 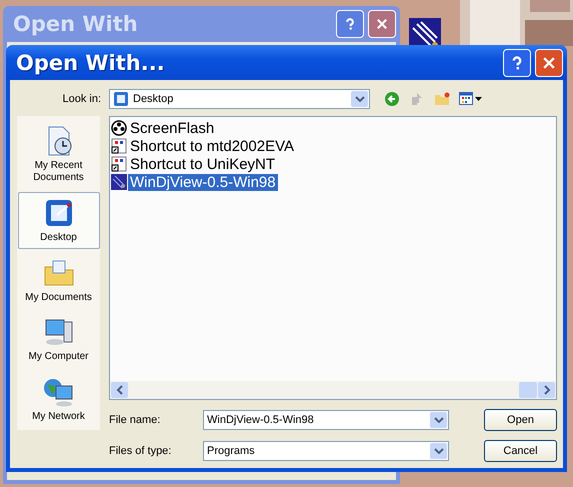 I want to click on file-type-label: Files of type:, so click(x=140, y=451).